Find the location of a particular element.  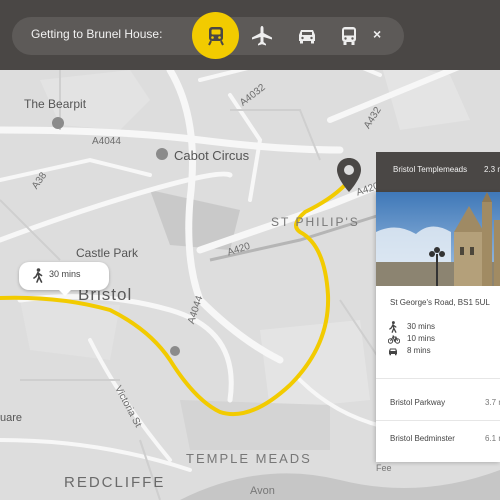

destination-distance: 2.3 m is located at coordinates (492, 169).